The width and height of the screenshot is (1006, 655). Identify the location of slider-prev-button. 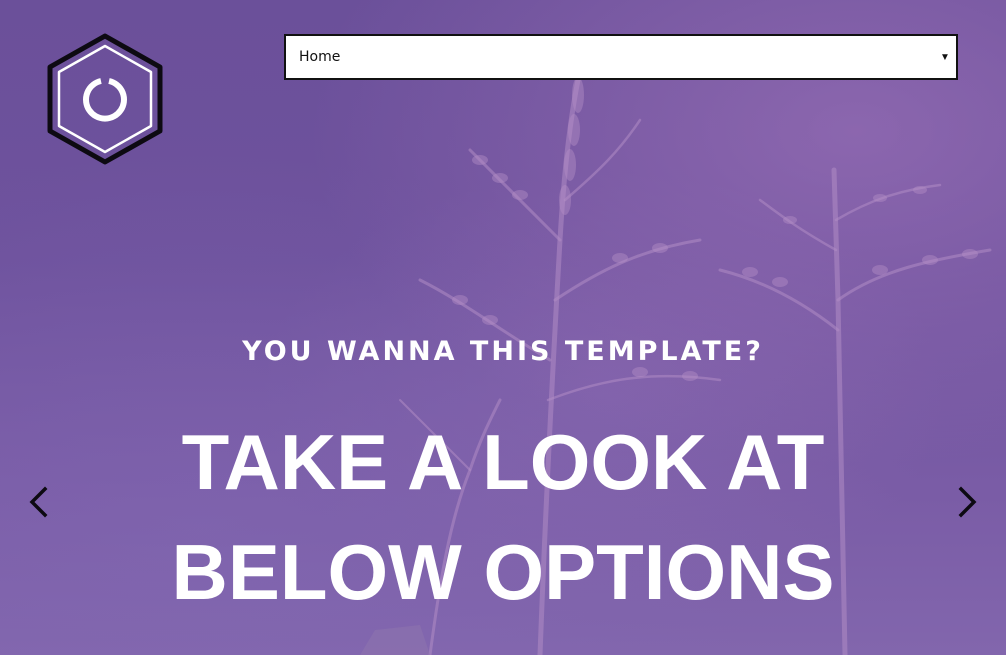
(39, 502).